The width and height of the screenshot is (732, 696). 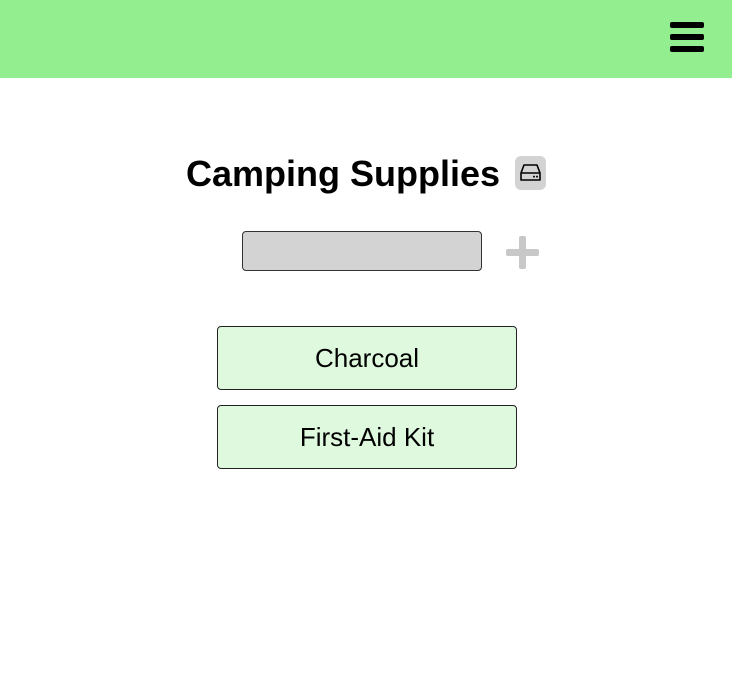 What do you see at coordinates (367, 358) in the screenshot?
I see `list-item: Charcoal` at bounding box center [367, 358].